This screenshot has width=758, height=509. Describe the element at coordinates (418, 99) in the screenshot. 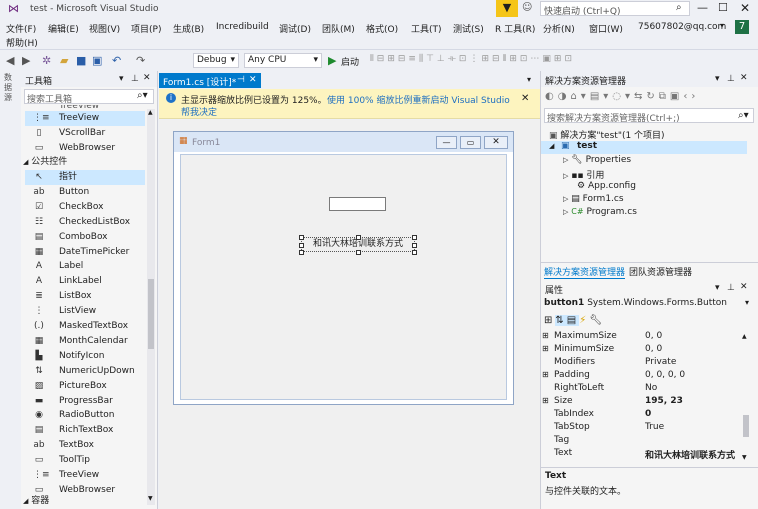

I see `restart-100-link: 使用 100% 缩放比例重新启动 Visual Studio` at that location.